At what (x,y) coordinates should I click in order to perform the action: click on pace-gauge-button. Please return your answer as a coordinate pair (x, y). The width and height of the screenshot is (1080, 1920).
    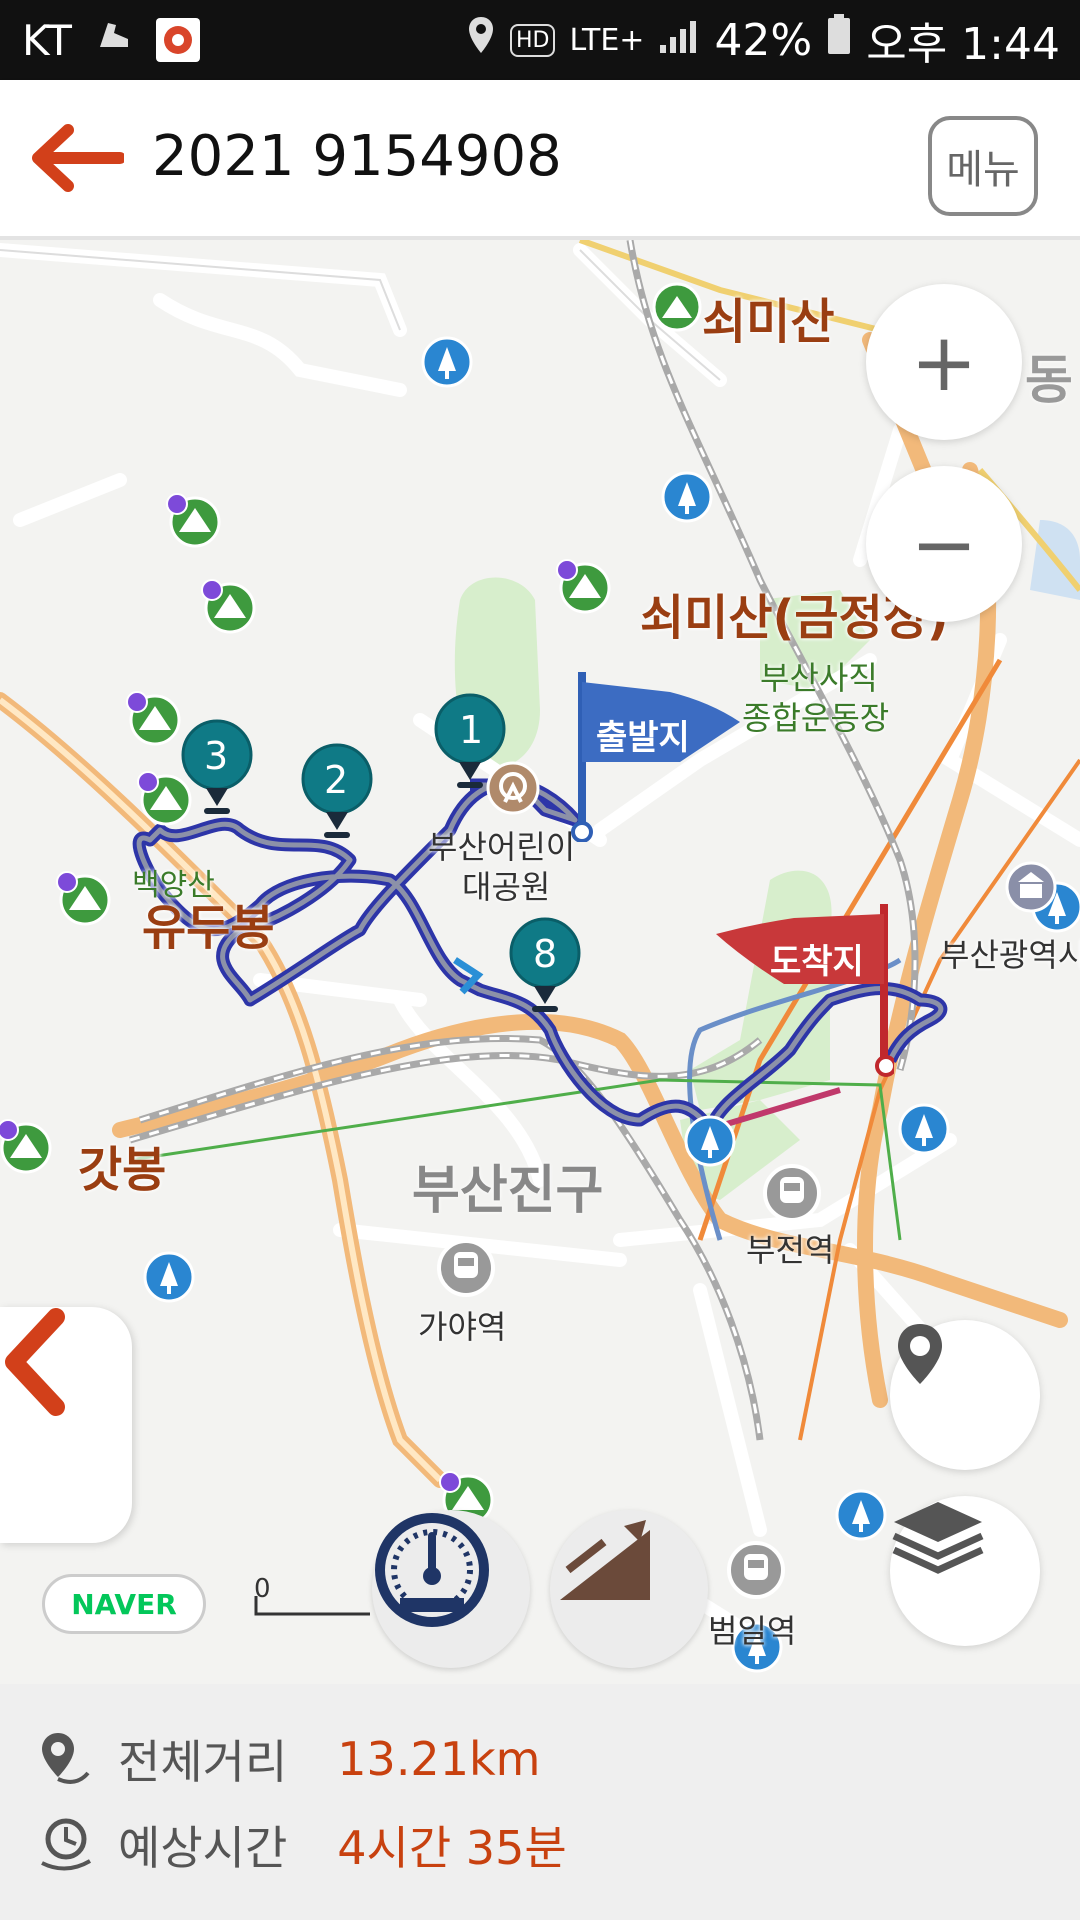
    Looking at the image, I should click on (451, 1589).